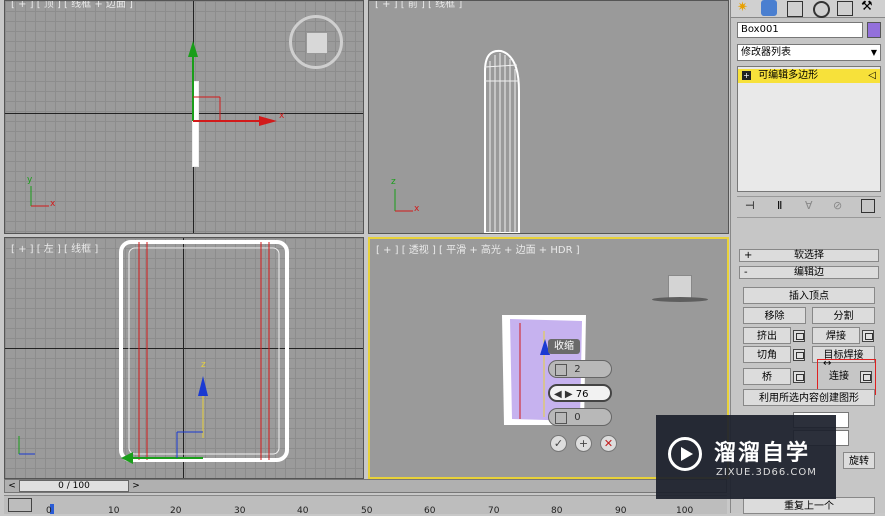 Image resolution: width=885 pixels, height=516 pixels. I want to click on split-button: 分割, so click(843, 315).